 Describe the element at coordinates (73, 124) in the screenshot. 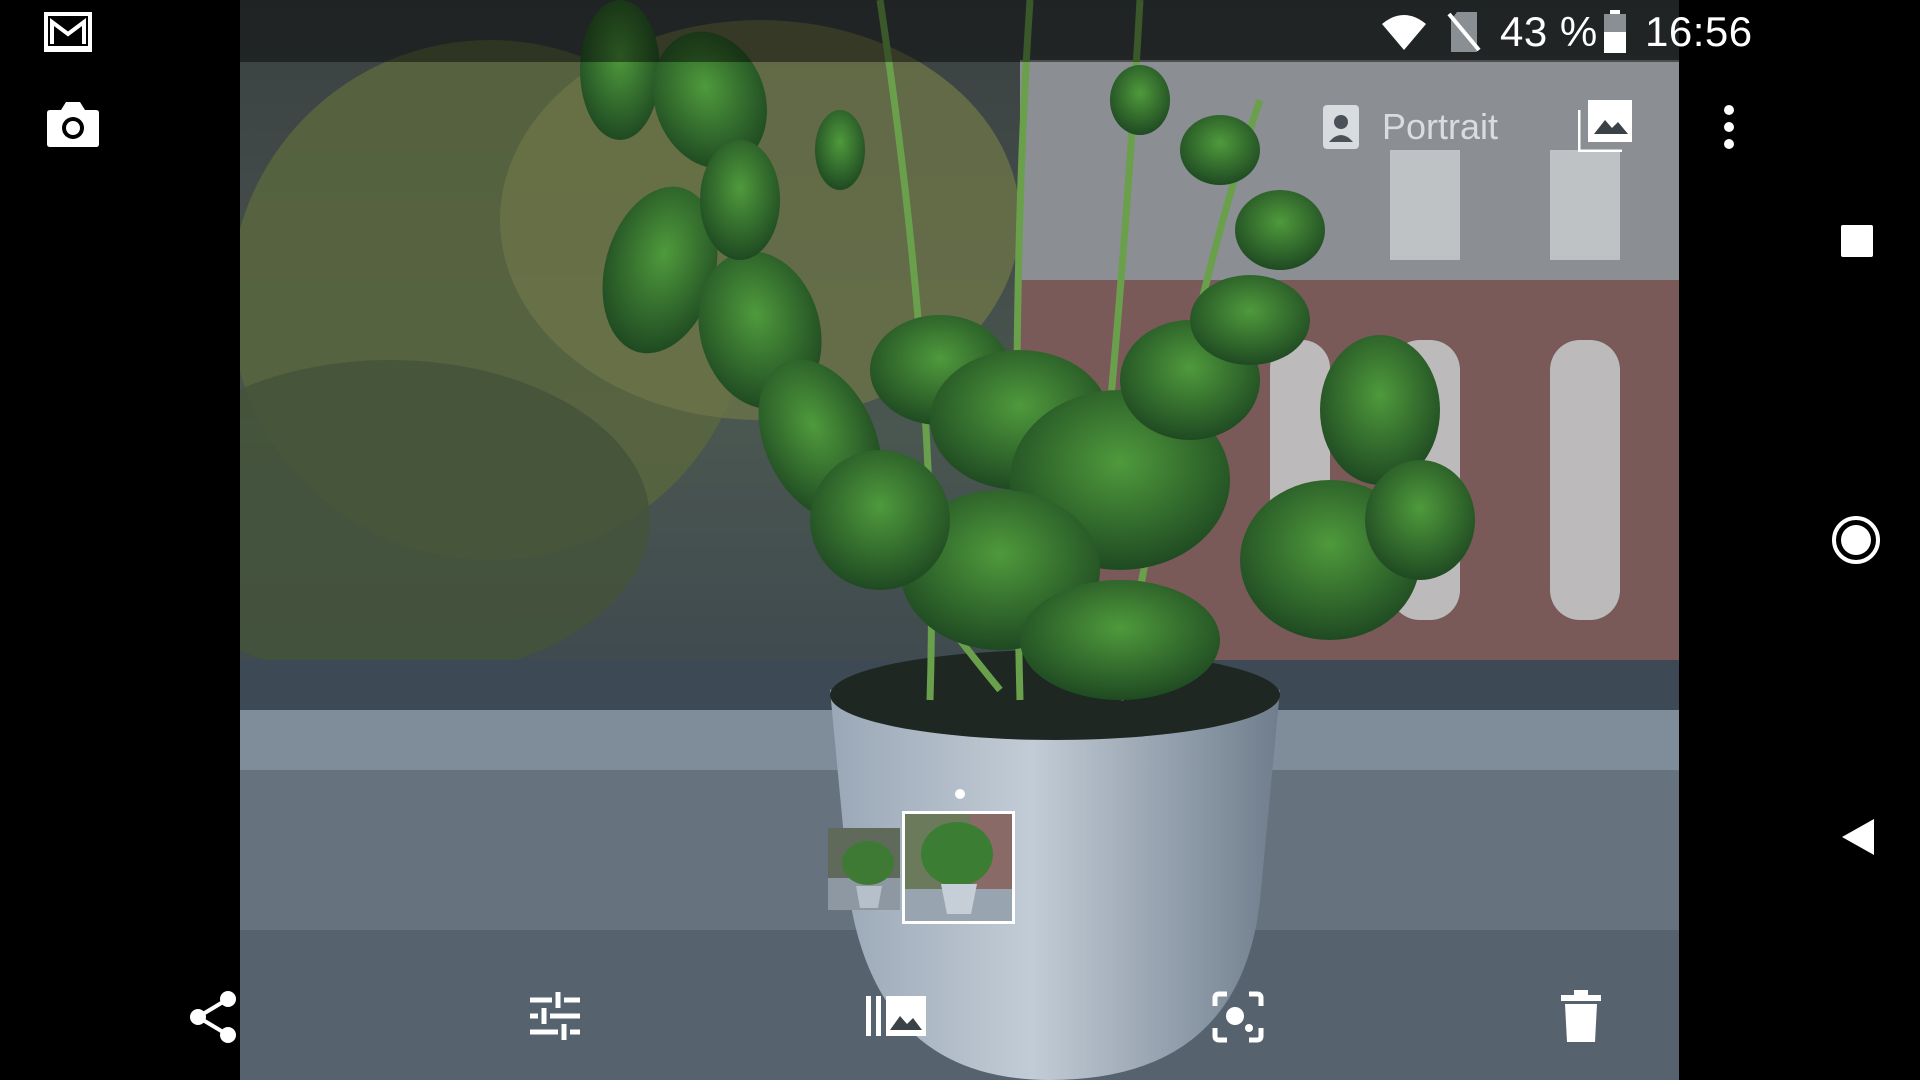

I see `camera-icon` at that location.